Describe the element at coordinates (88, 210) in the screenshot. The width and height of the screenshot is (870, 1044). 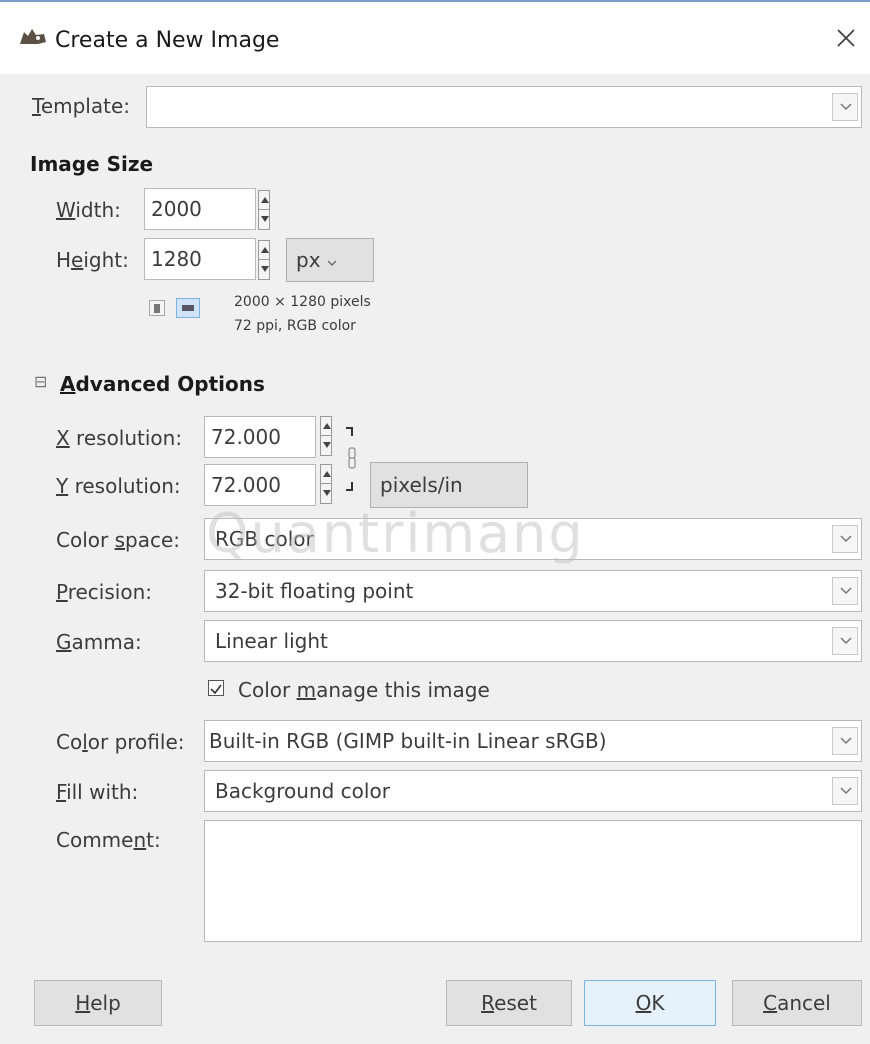
I see `width-label: Width:` at that location.